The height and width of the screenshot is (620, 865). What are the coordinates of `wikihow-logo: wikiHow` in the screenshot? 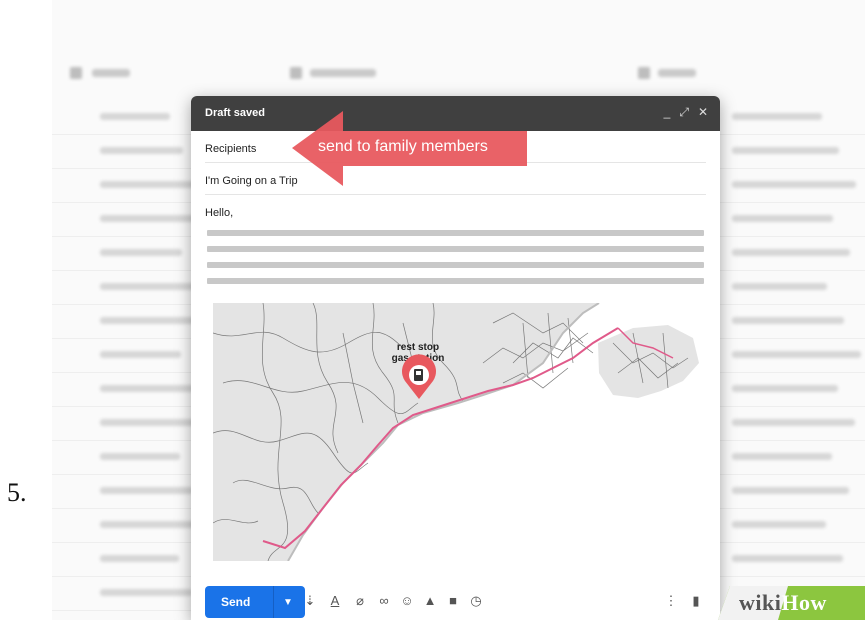 It's located at (783, 602).